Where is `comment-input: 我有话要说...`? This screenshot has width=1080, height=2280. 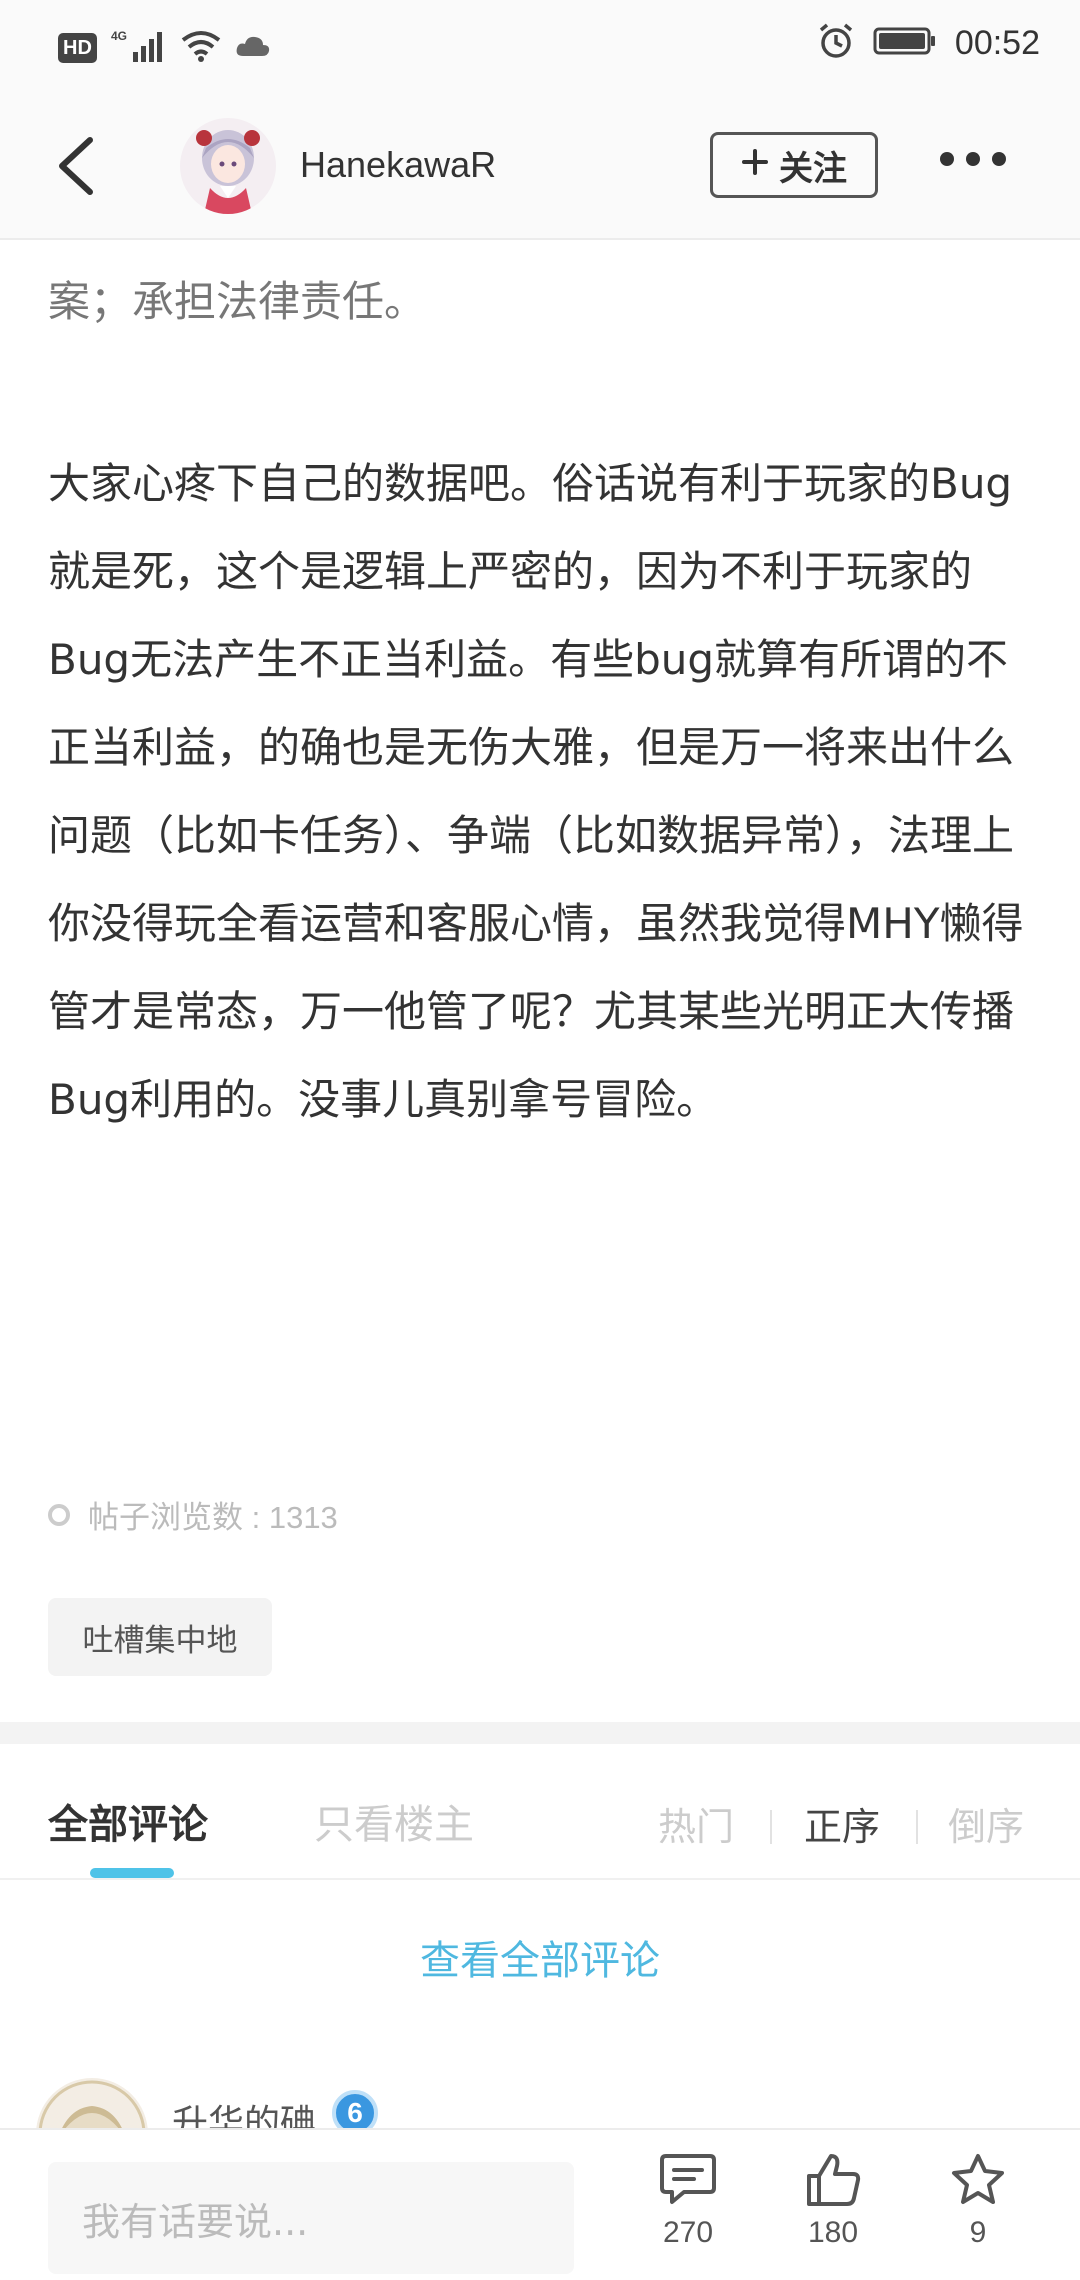 comment-input: 我有话要说... is located at coordinates (311, 2218).